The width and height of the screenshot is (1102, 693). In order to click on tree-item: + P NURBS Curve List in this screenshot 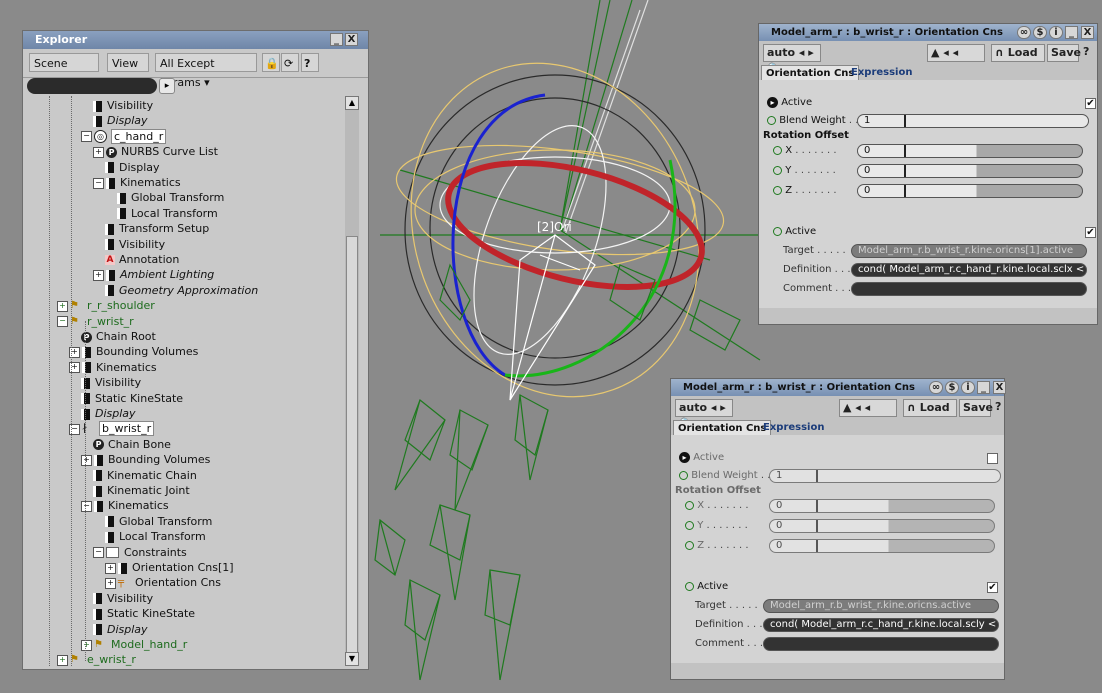, I will do `click(155, 152)`.